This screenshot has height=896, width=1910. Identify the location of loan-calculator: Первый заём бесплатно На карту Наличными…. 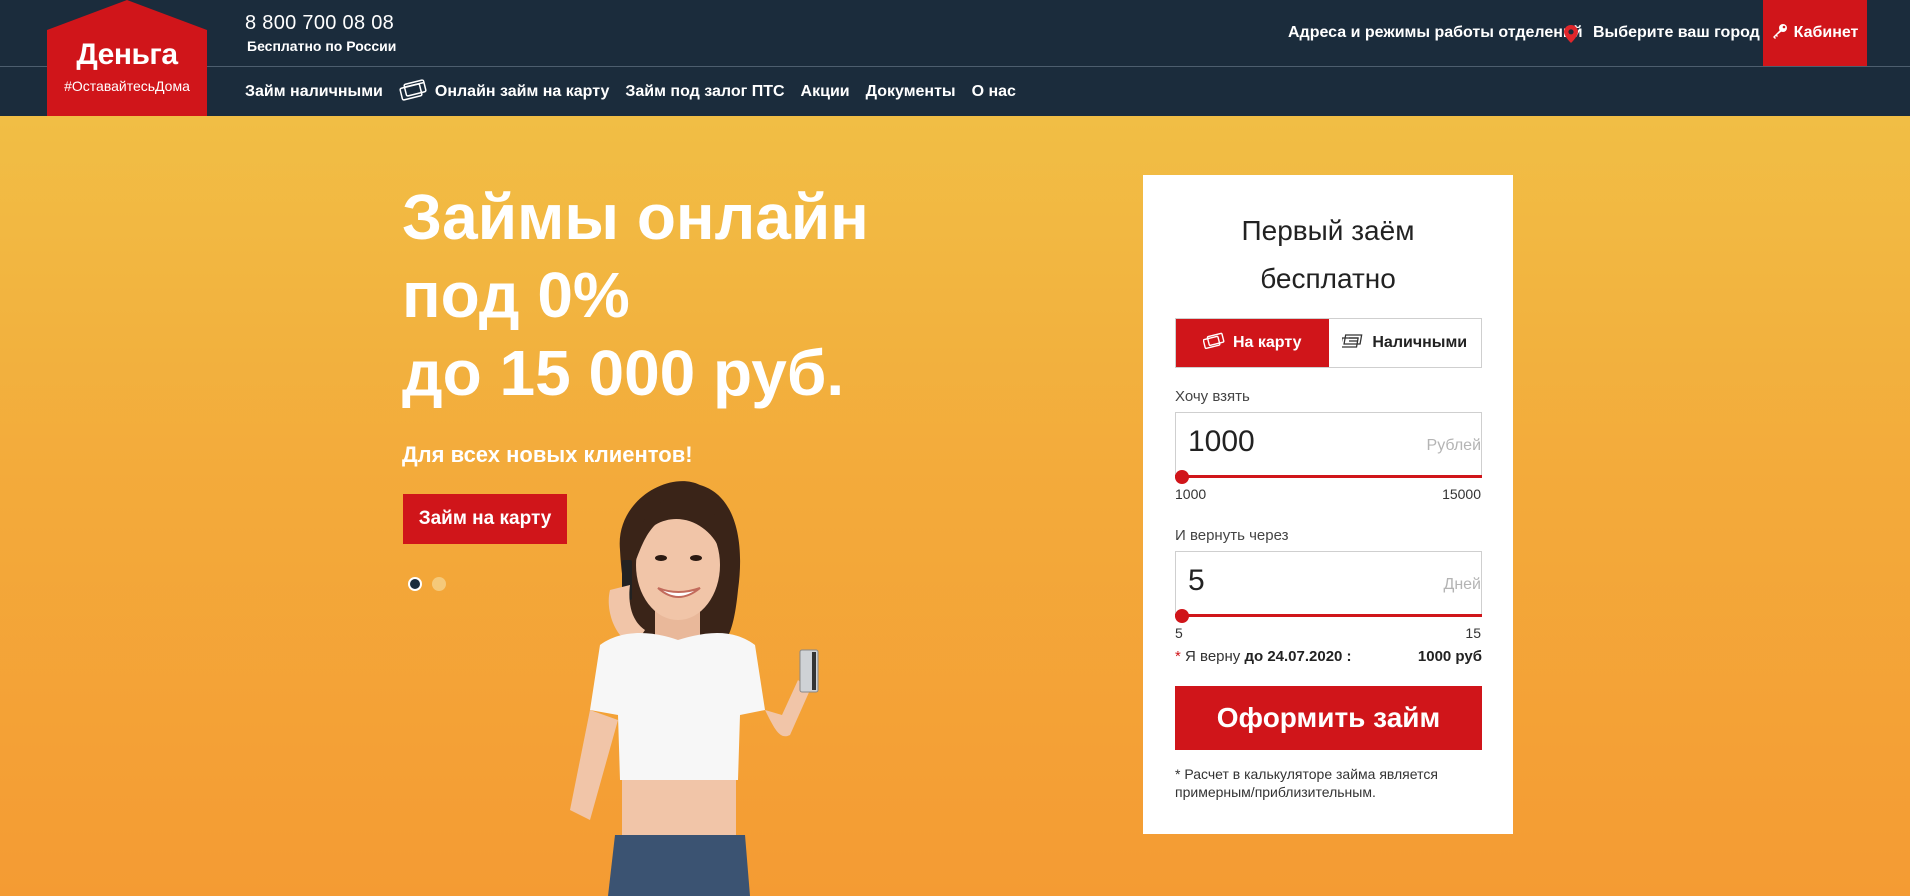
(1328, 504).